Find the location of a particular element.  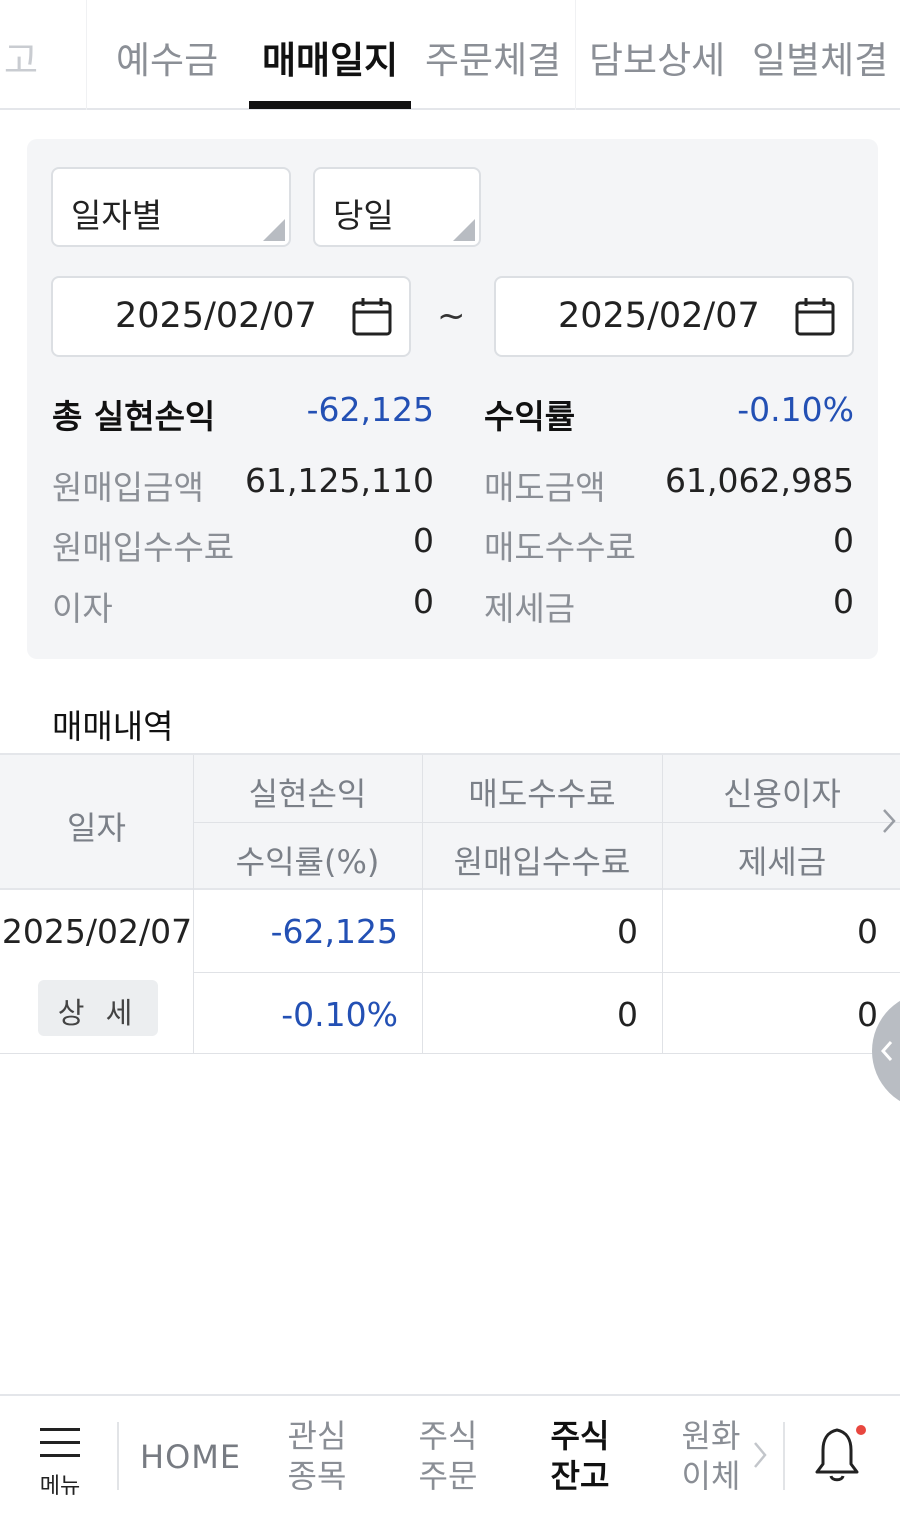

nav-watchlist: 관심 종목 is located at coordinates (317, 1456).